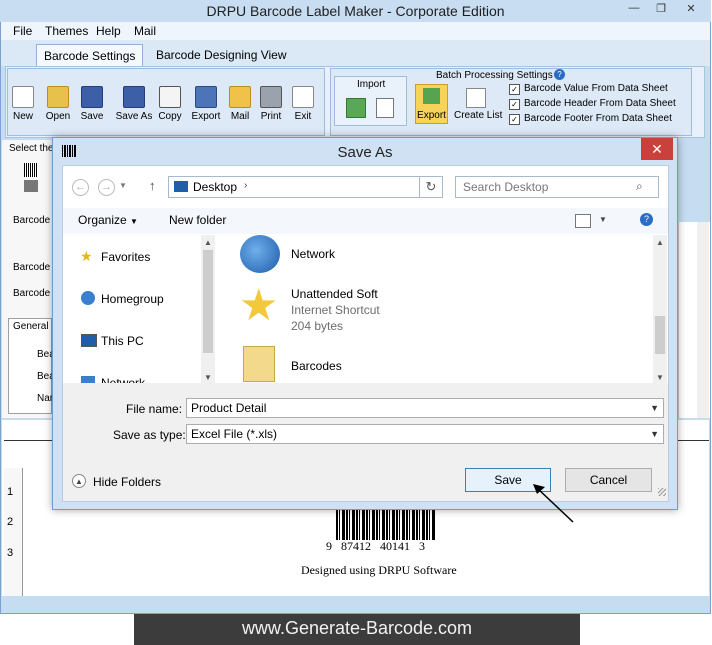  Describe the element at coordinates (639, 186) in the screenshot. I see `search-icon: ⌕` at that location.